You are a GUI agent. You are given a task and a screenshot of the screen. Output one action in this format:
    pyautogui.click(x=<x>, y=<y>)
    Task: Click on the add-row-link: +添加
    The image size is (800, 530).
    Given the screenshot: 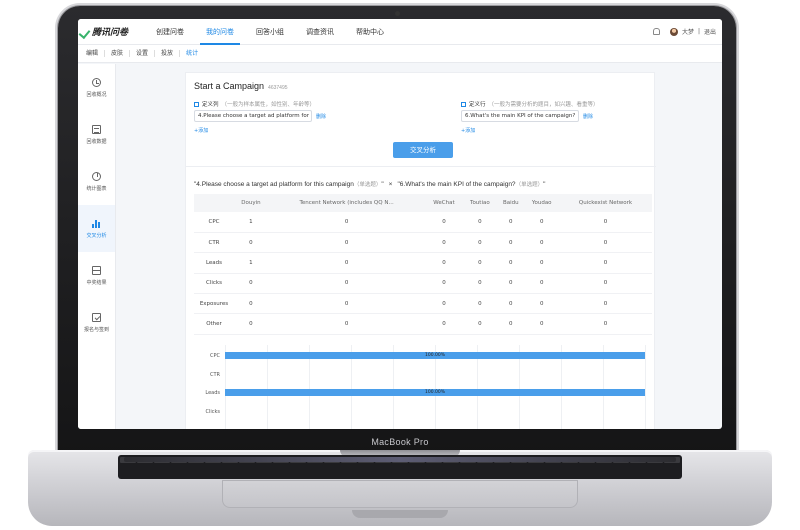 What is the action you would take?
    pyautogui.click(x=468, y=130)
    